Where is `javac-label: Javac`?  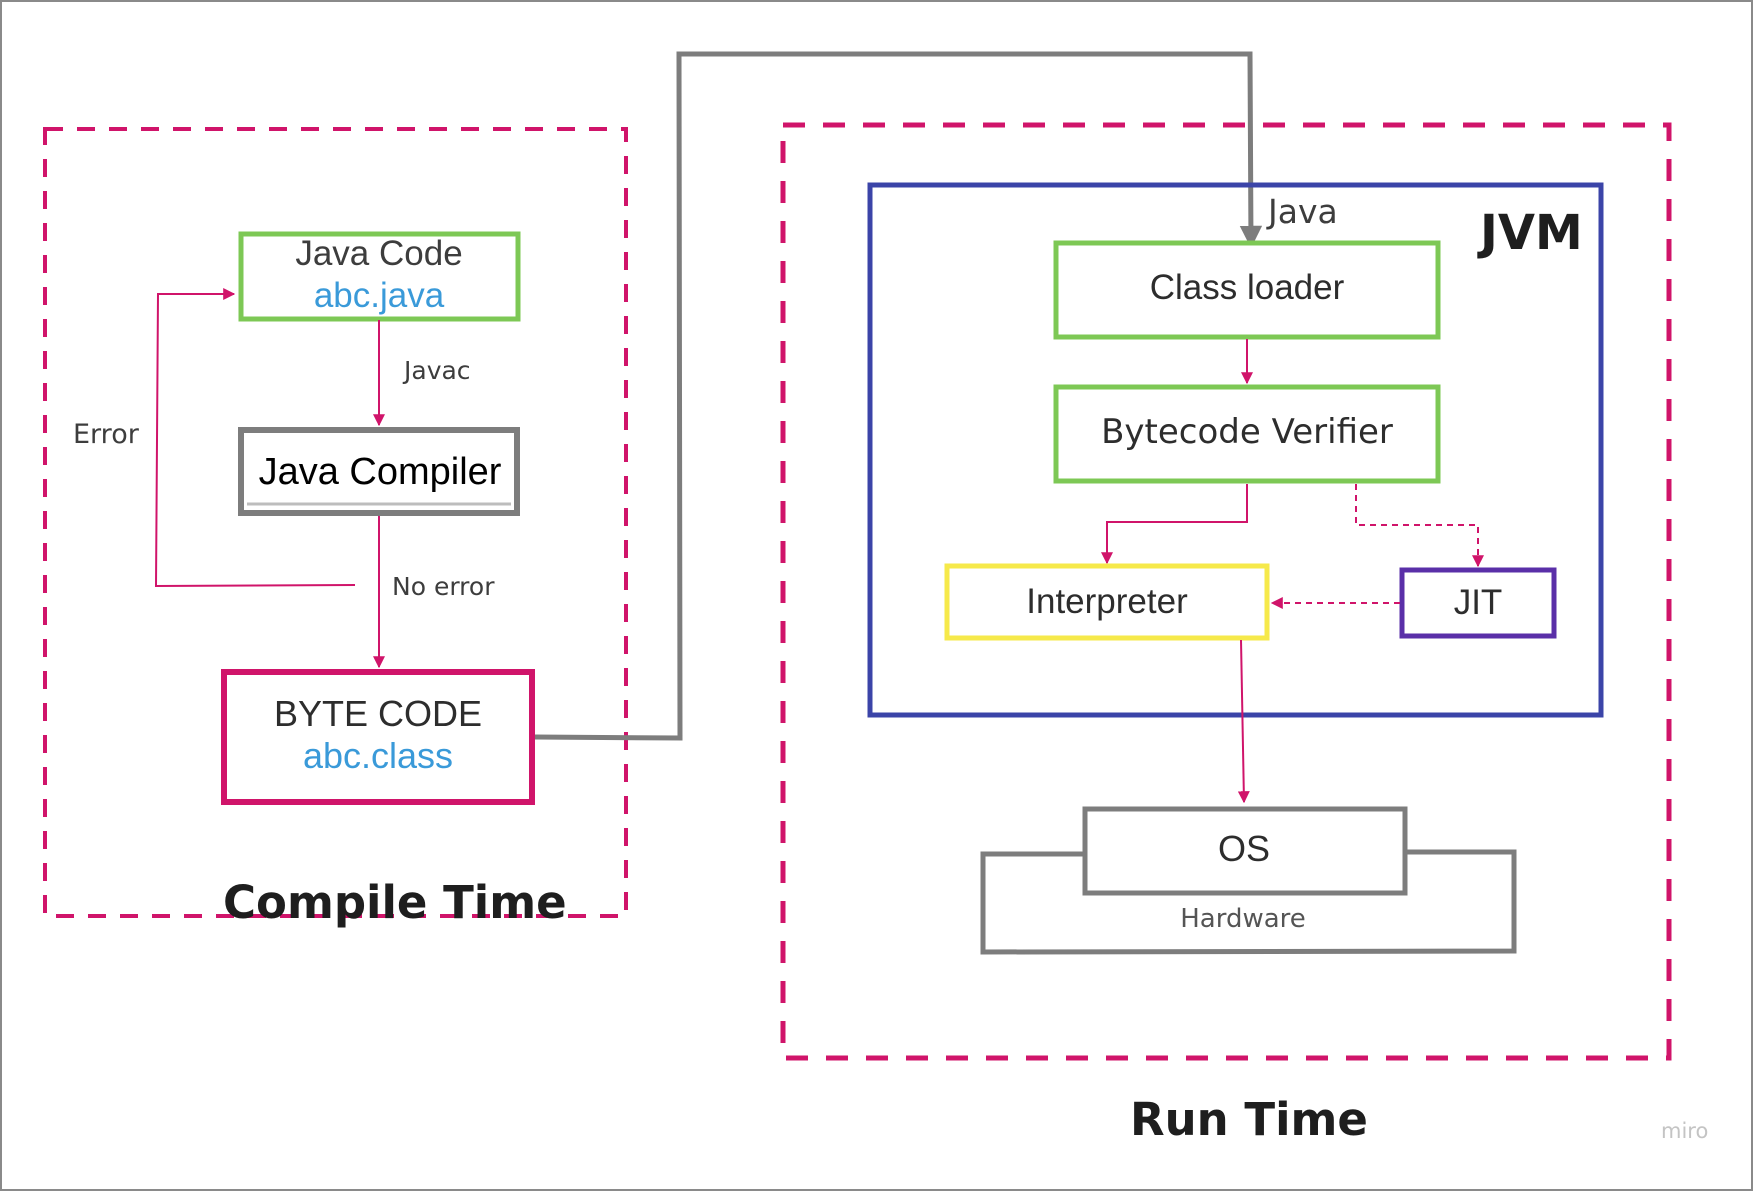
javac-label: Javac is located at coordinates (436, 370).